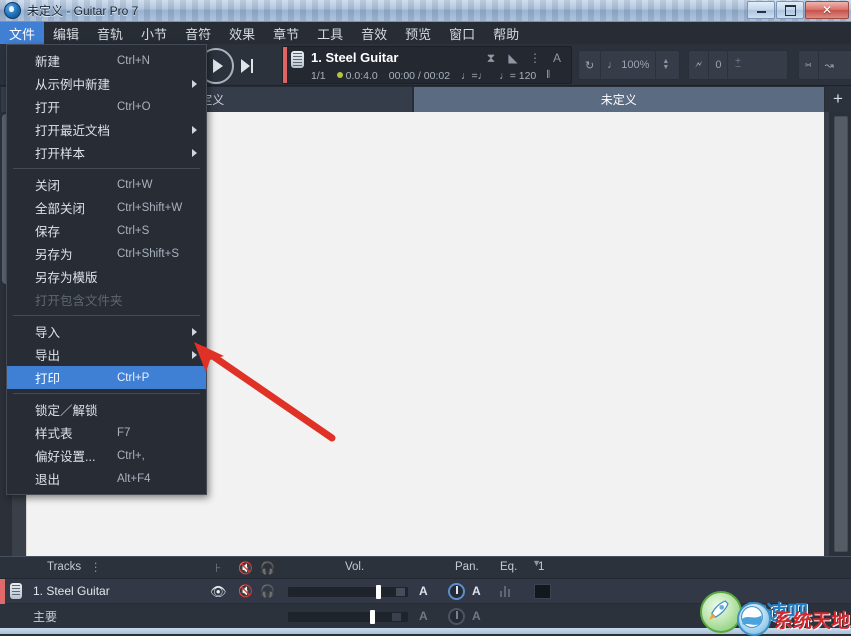 This screenshot has height=636, width=851. Describe the element at coordinates (48, 186) in the screenshot. I see `menu-option-label: 关闭` at that location.